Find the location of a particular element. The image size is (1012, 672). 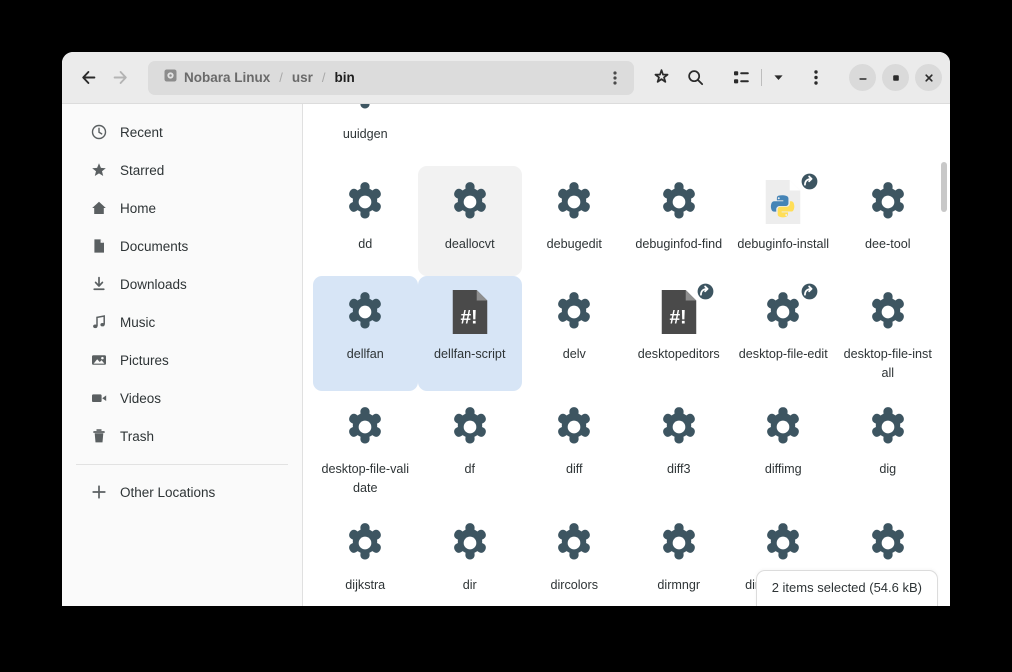

file-item-debuginfod-find: debuginfod-find is located at coordinates (679, 221).